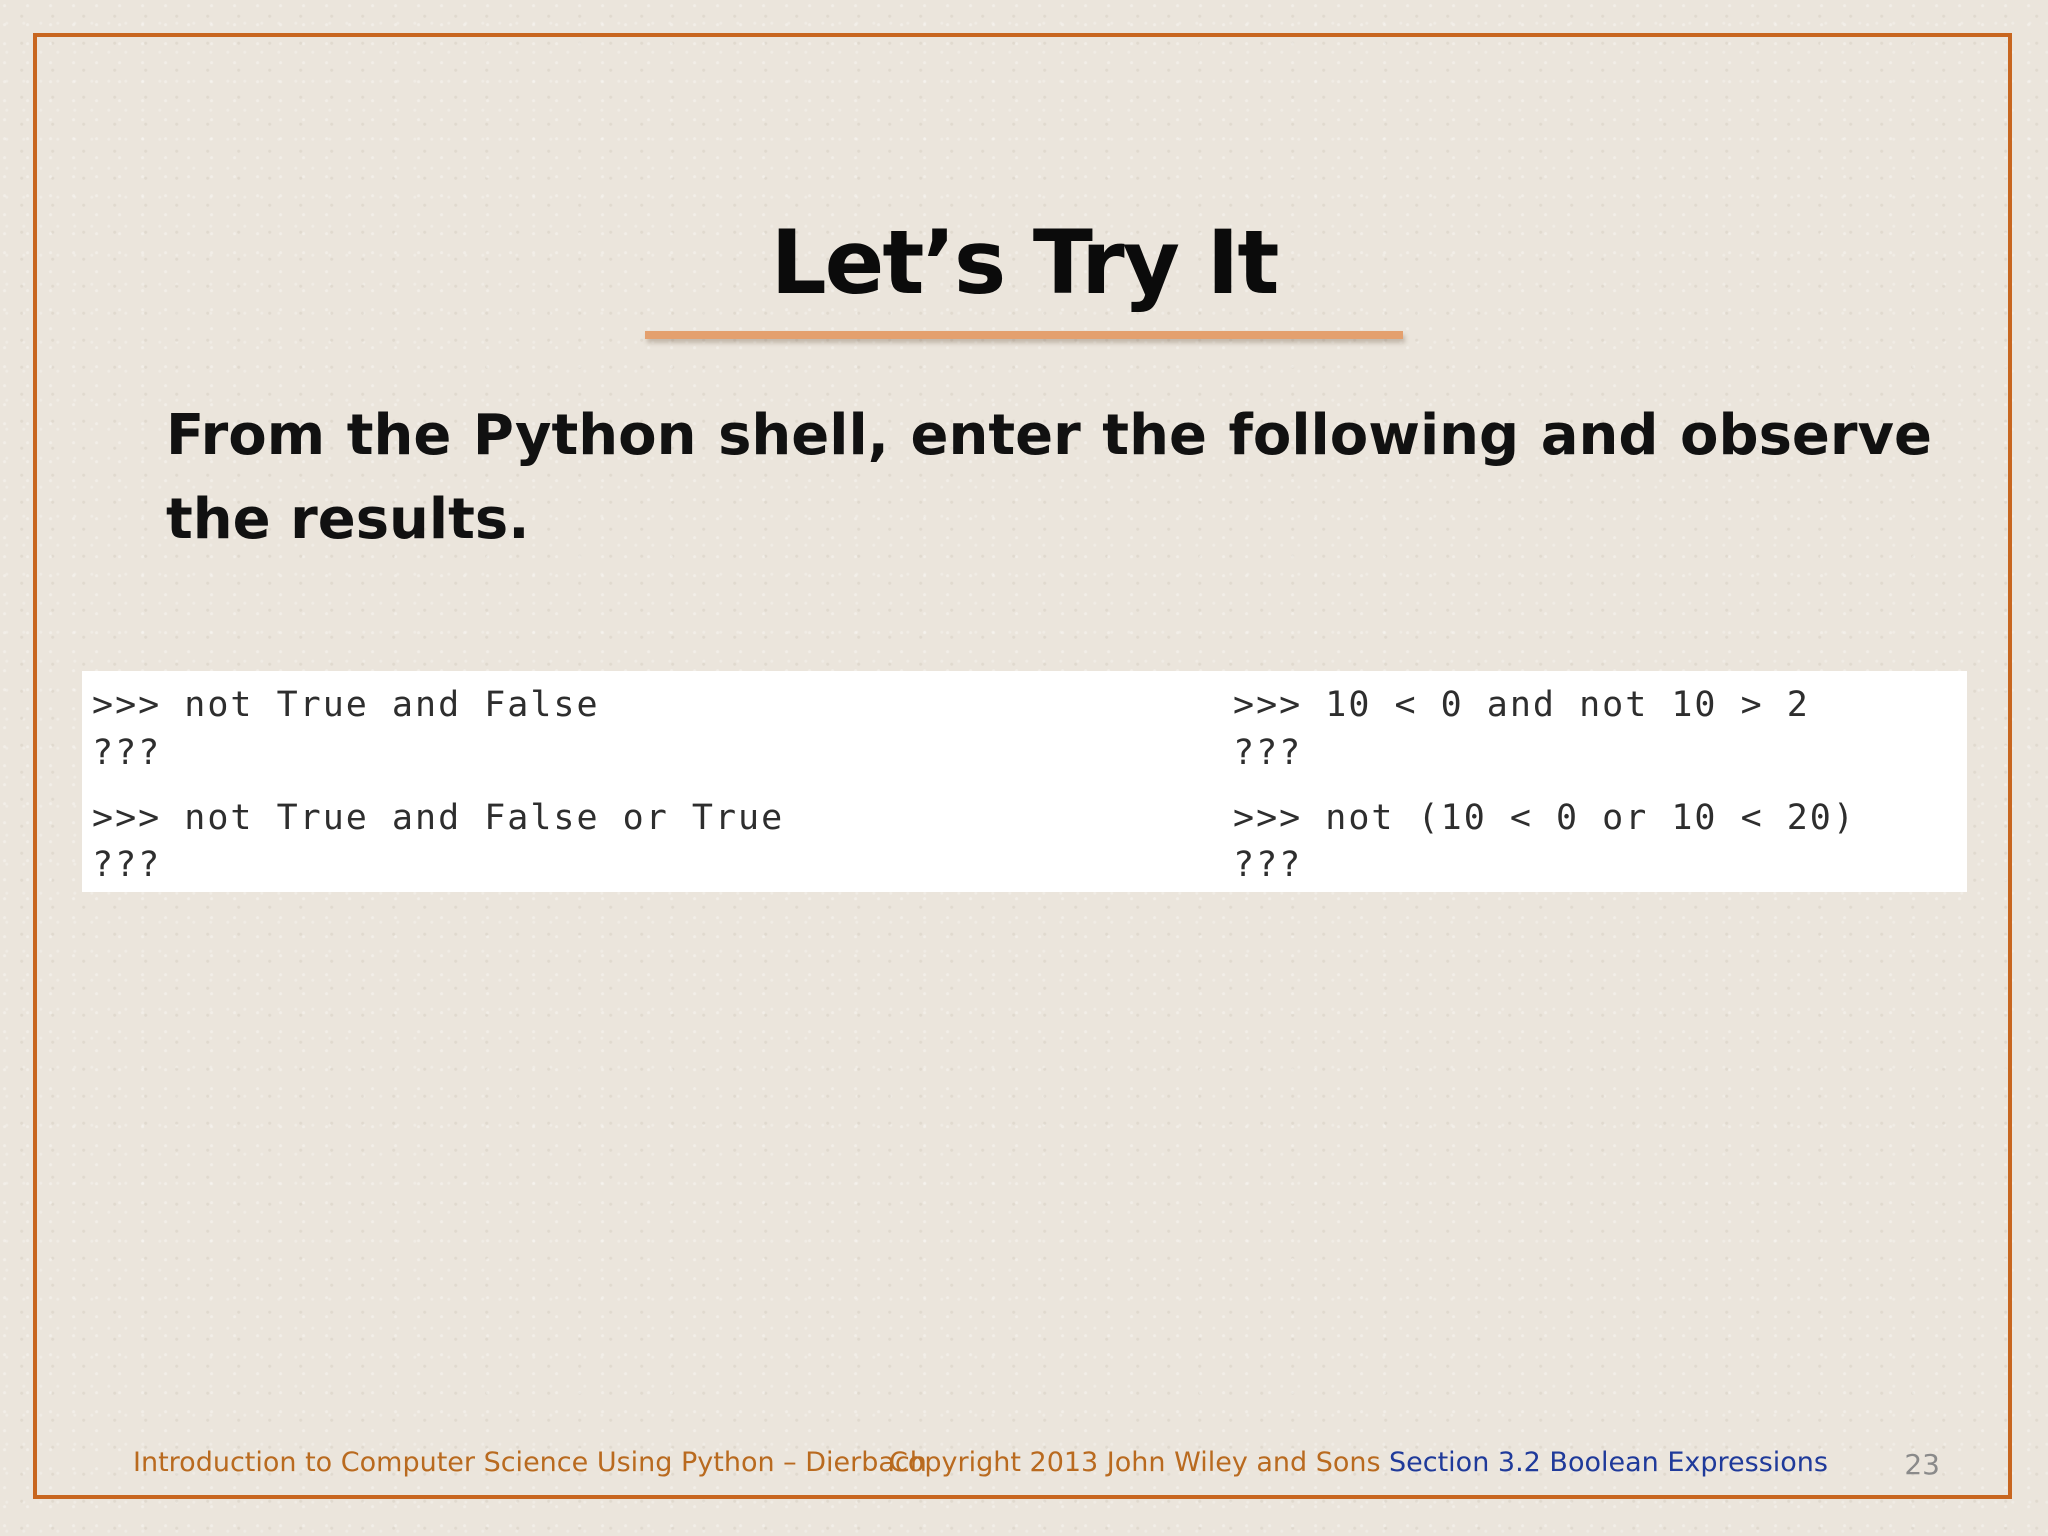  I want to click on footer-copyright: Copyright 2013 John Wiley and Sons, so click(1135, 1462).